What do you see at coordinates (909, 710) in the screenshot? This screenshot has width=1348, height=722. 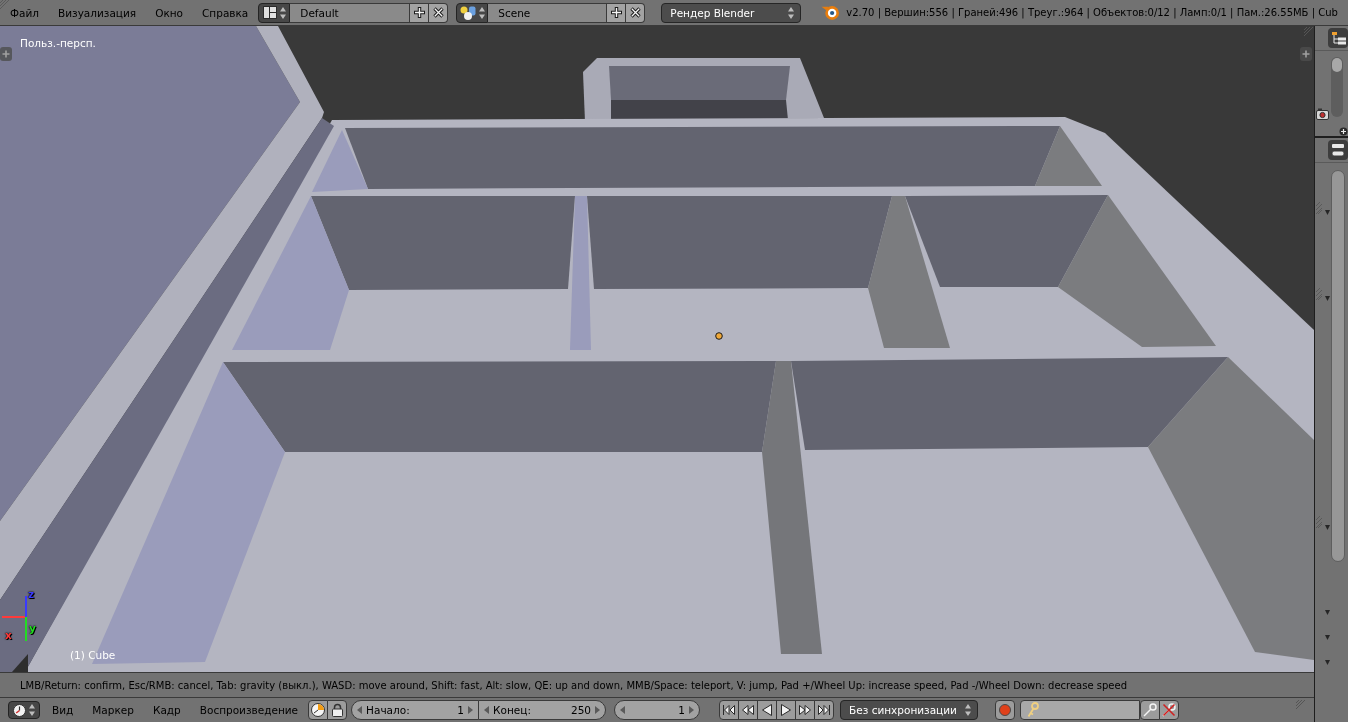 I see `sync-mode-dropdown: Без синхронизации` at bounding box center [909, 710].